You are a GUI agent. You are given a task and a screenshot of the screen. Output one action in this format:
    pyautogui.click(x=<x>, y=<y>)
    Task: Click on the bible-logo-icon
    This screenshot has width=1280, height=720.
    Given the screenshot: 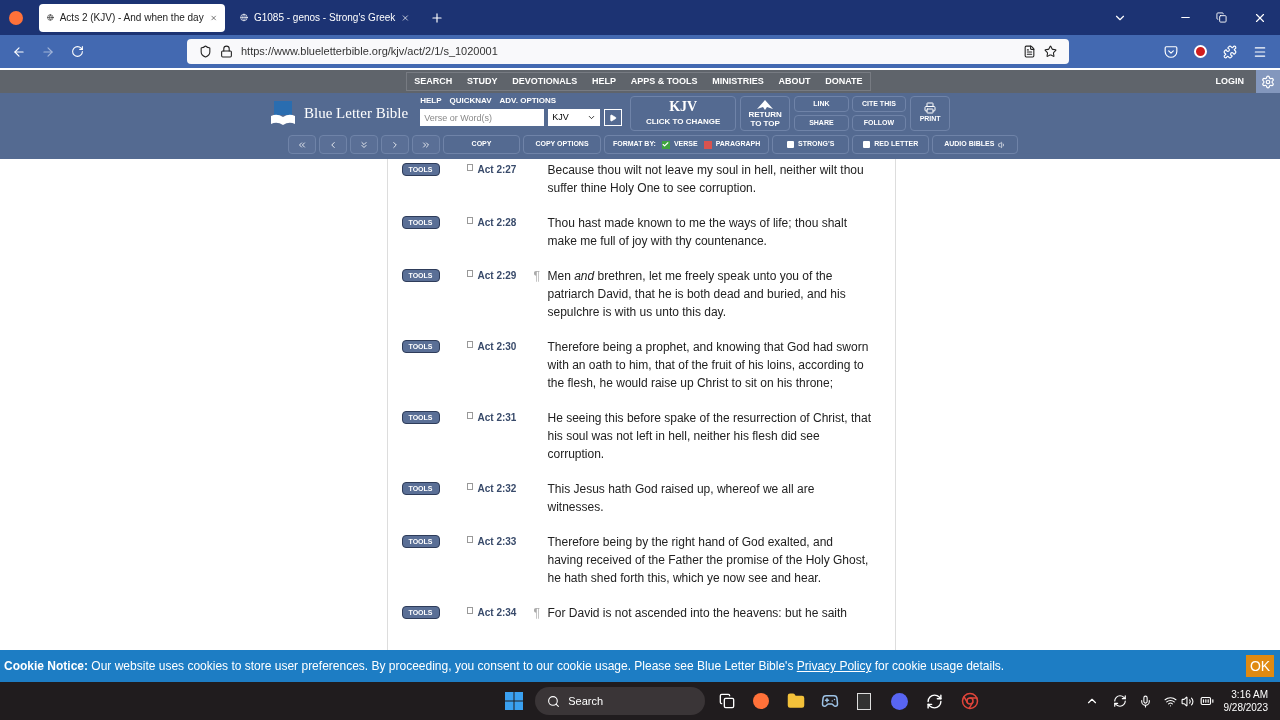 What is the action you would take?
    pyautogui.click(x=283, y=113)
    